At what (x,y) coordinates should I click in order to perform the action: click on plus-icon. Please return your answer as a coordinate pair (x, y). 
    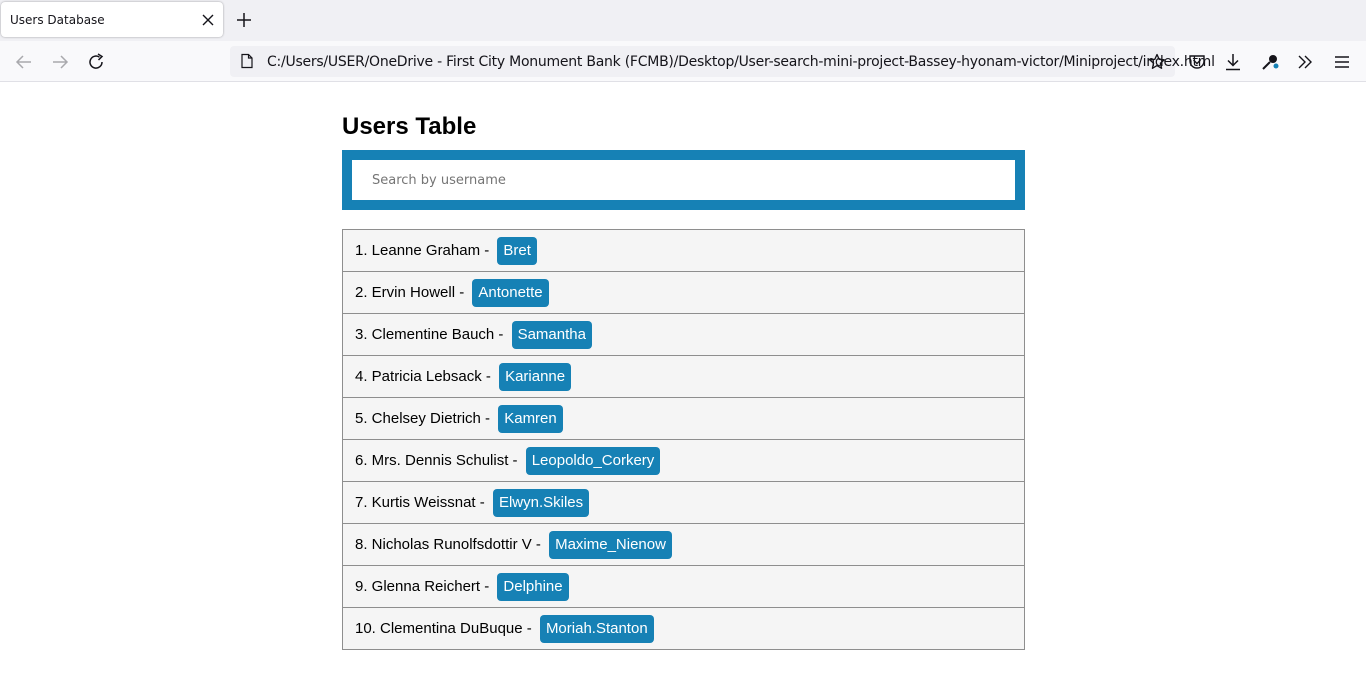
    Looking at the image, I should click on (244, 20).